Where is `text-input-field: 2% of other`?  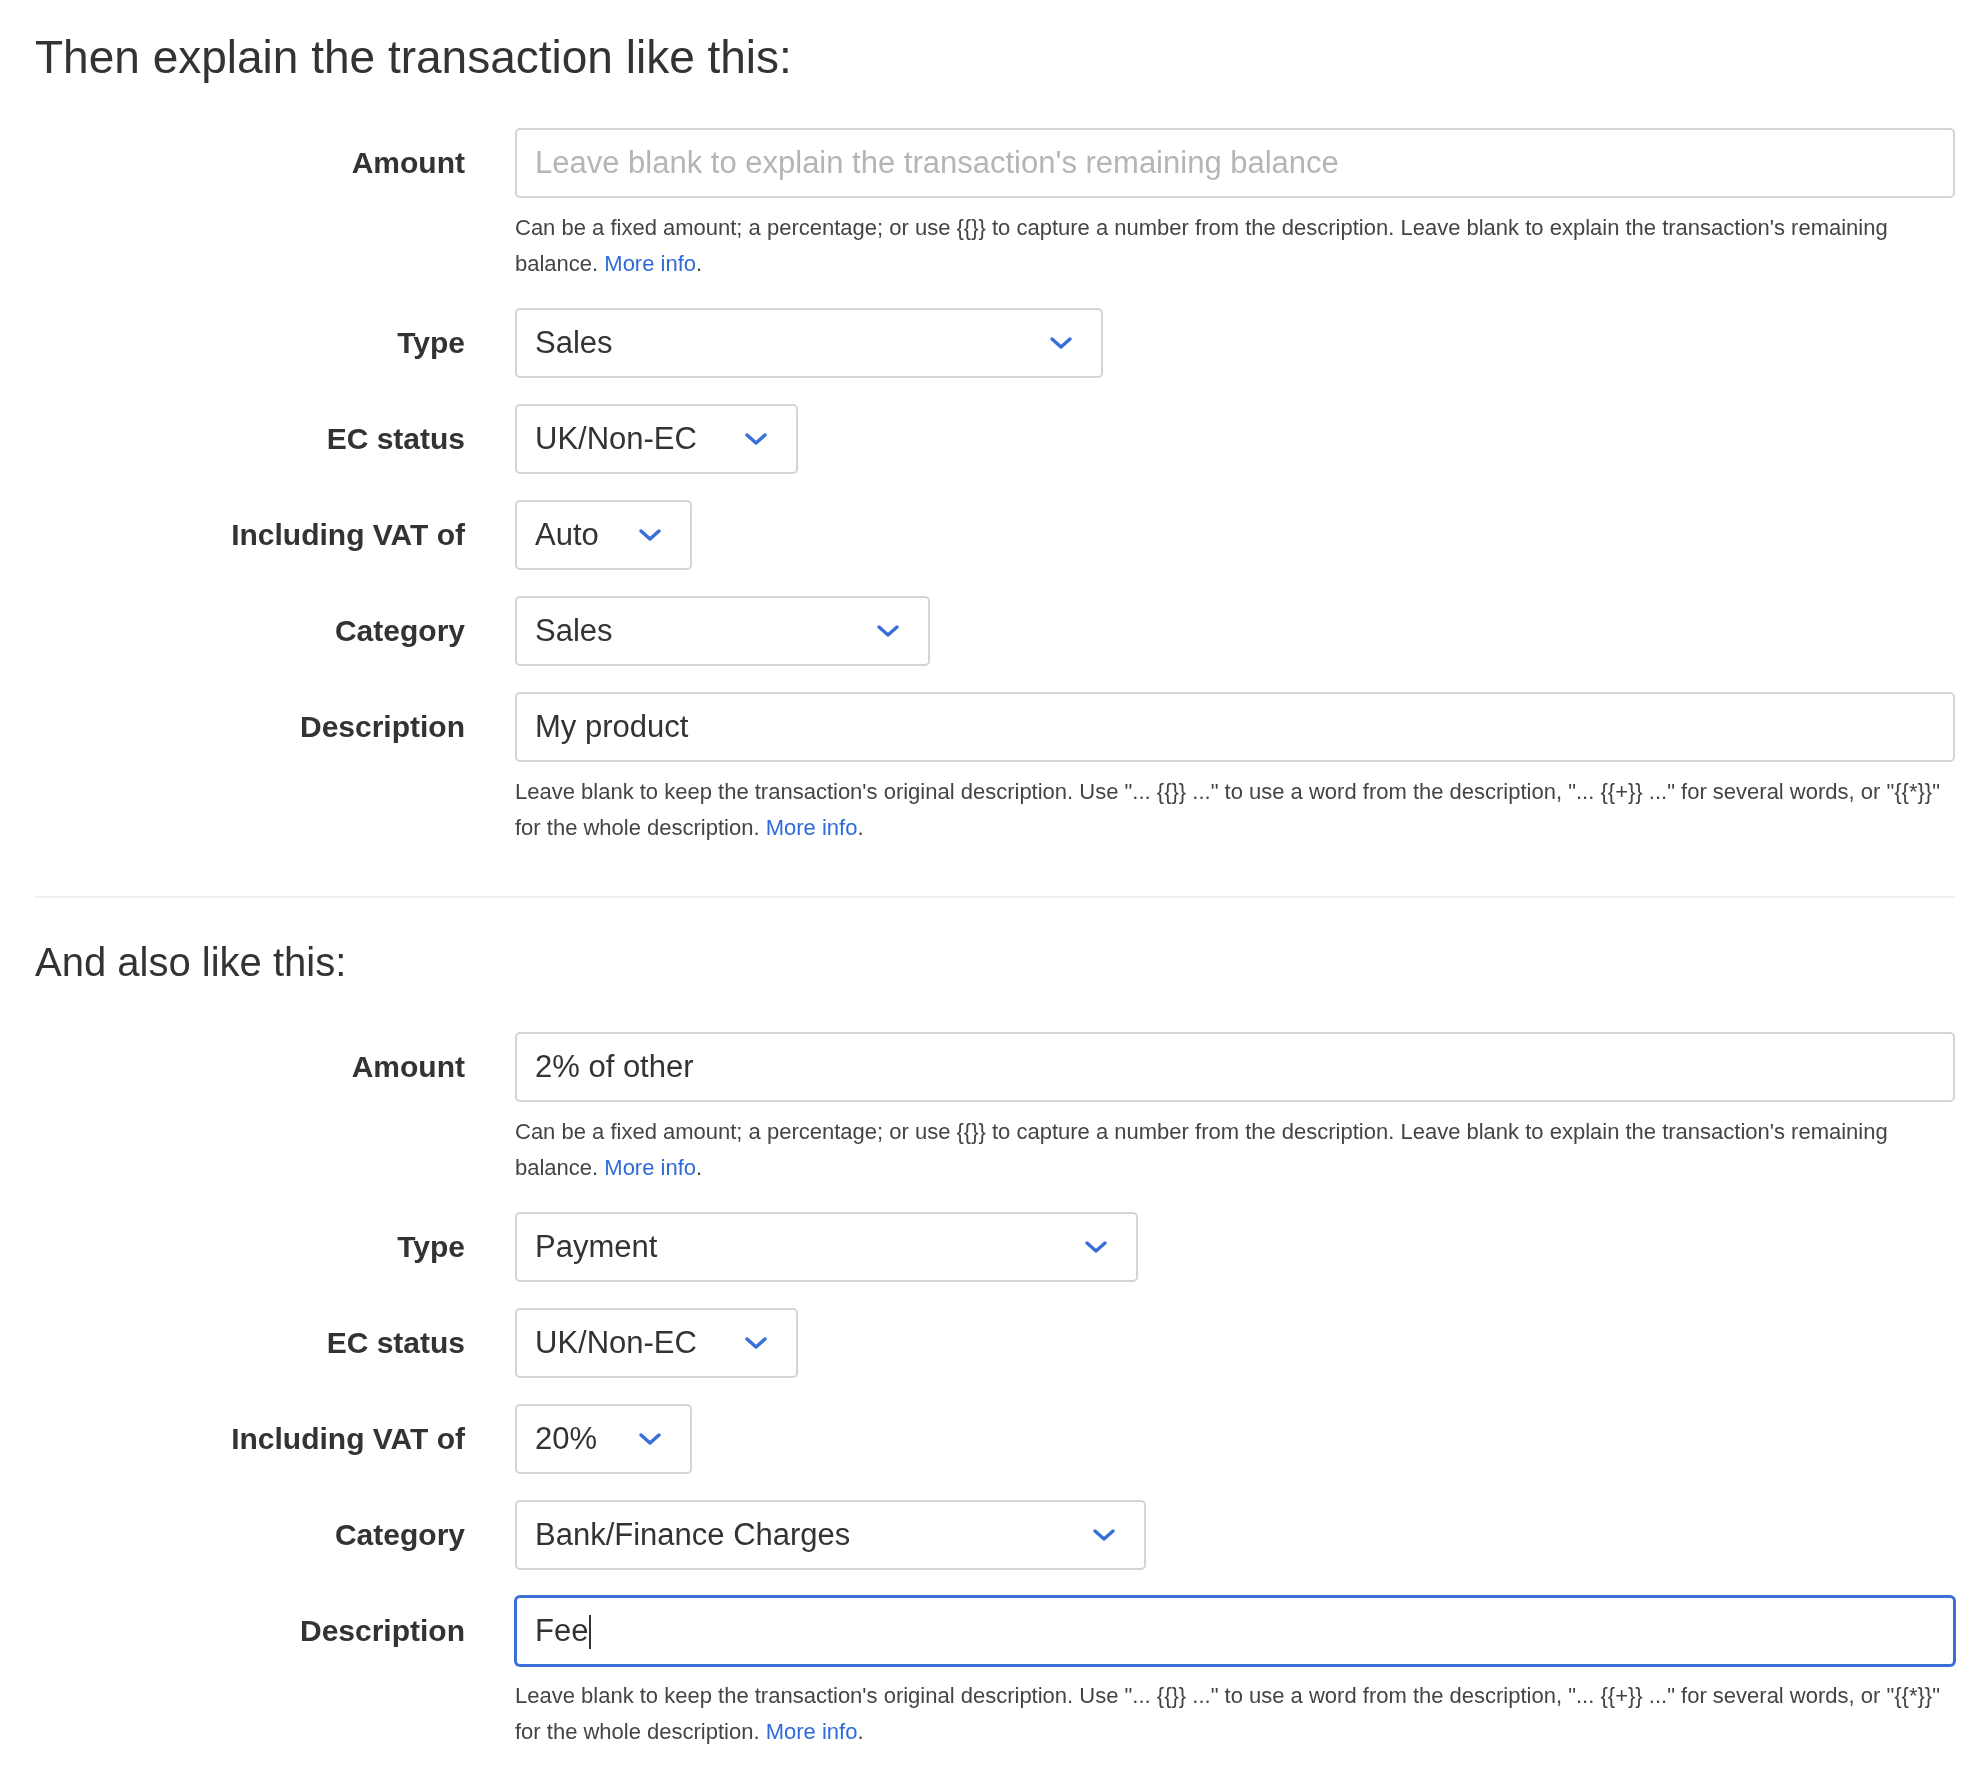 text-input-field: 2% of other is located at coordinates (1235, 1066).